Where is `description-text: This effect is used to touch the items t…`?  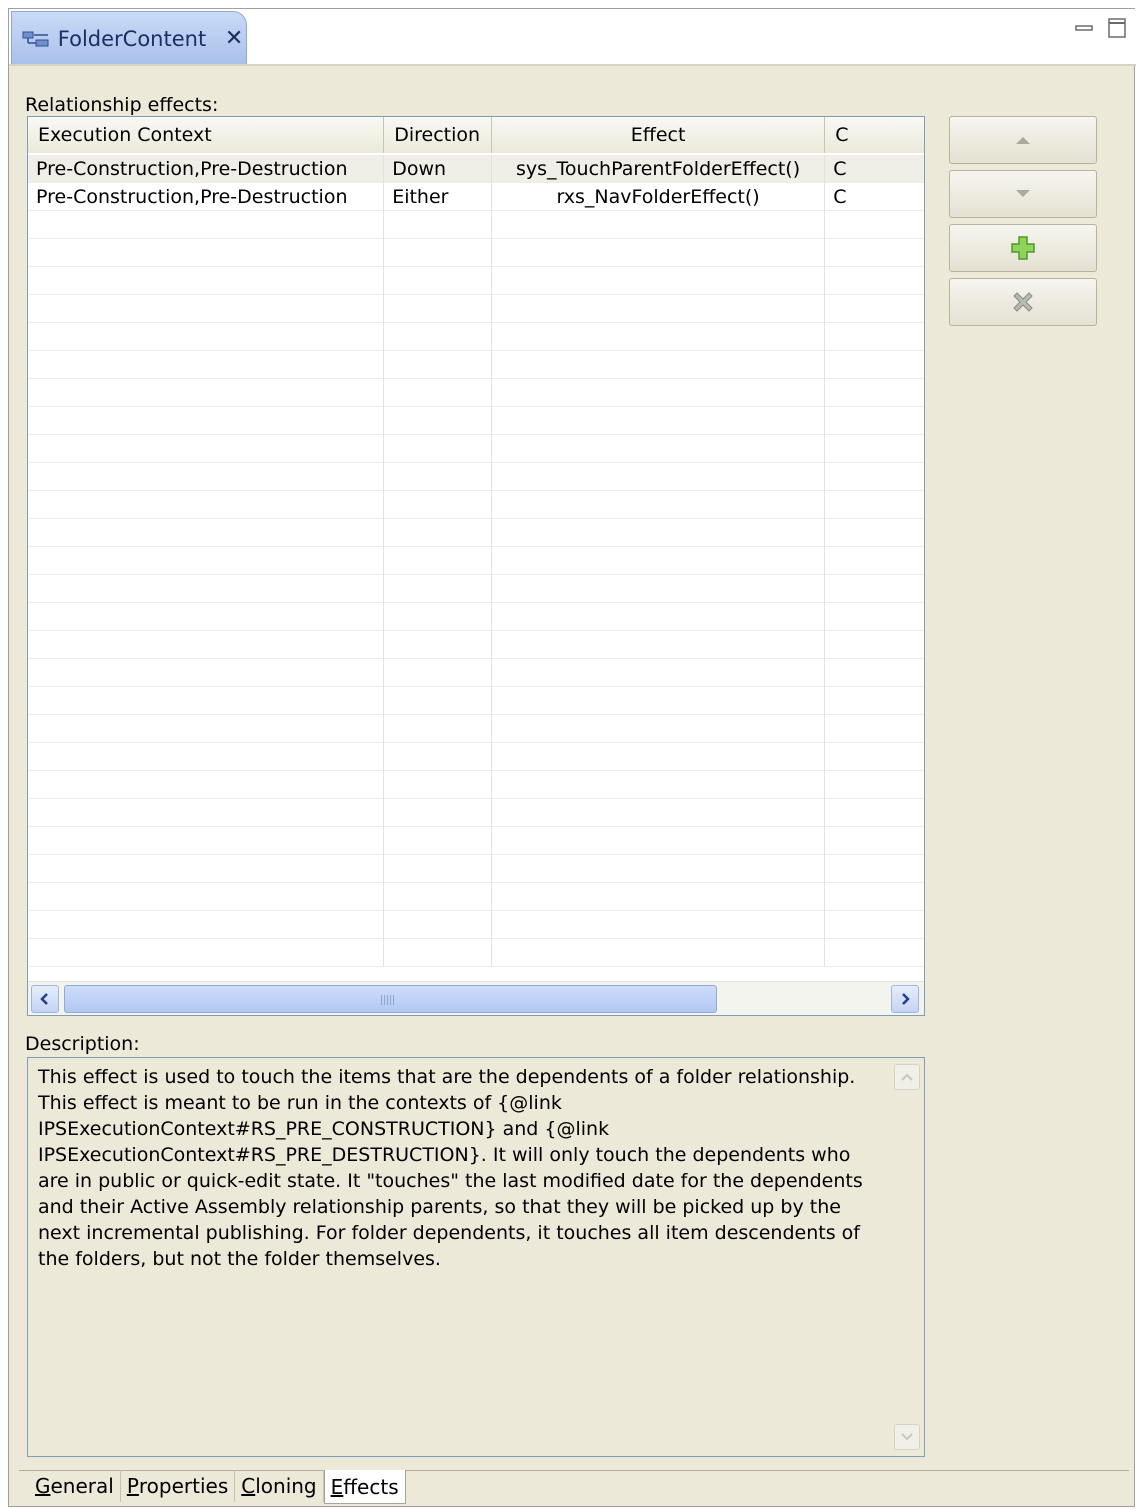 description-text: This effect is used to touch the items t… is located at coordinates (450, 1168).